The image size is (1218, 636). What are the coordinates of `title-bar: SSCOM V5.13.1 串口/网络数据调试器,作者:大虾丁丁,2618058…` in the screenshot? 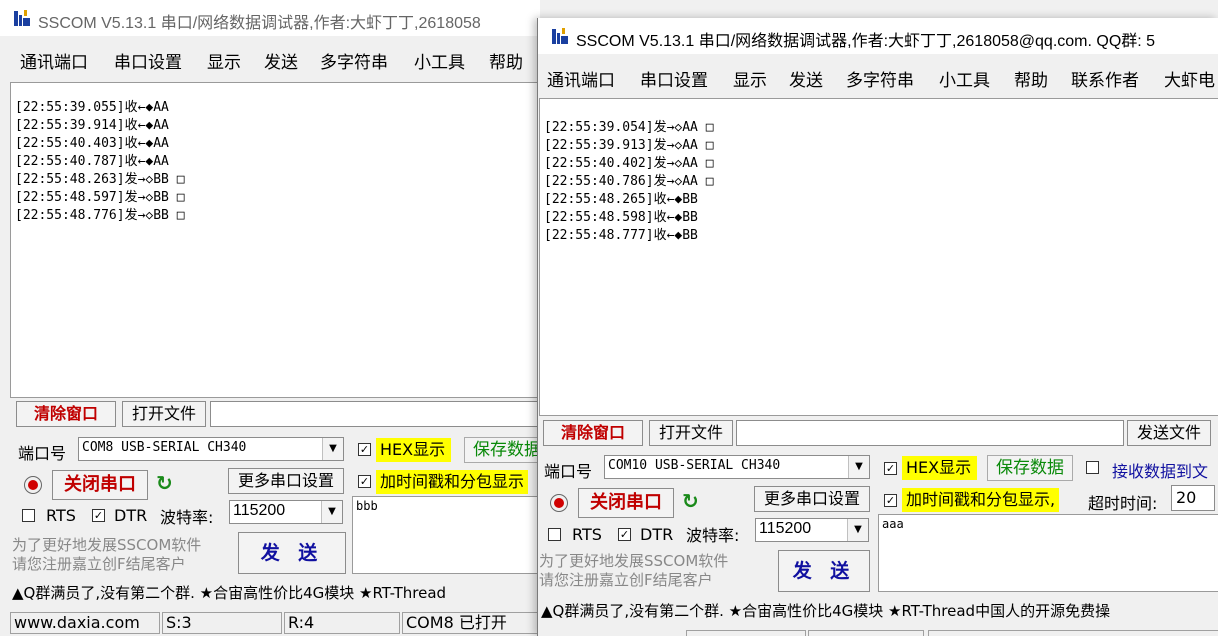 It's located at (878, 36).